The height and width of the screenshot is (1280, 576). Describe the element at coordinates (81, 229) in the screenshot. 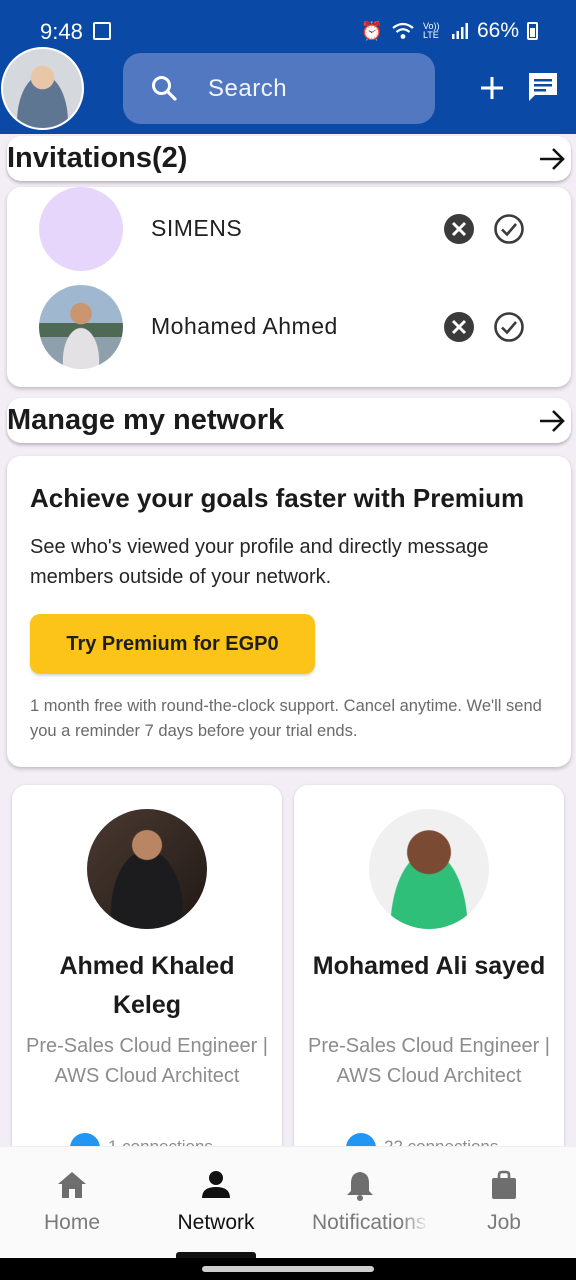

I see `company-avatar` at that location.